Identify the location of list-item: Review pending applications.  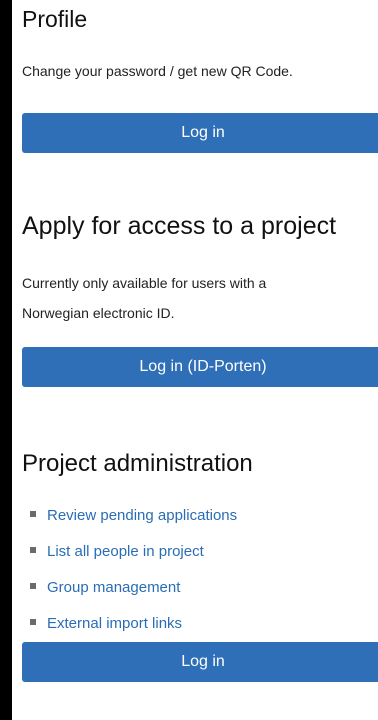
(197, 520).